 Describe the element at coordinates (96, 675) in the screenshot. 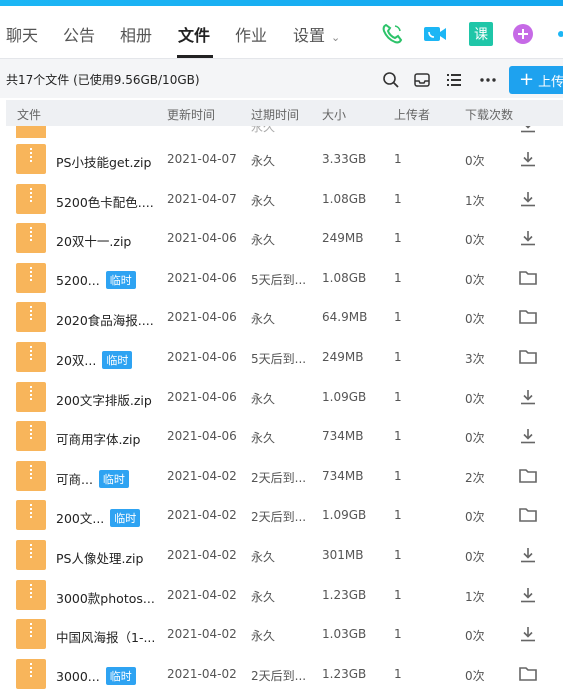

I see `file-name: 3000... 临时` at that location.